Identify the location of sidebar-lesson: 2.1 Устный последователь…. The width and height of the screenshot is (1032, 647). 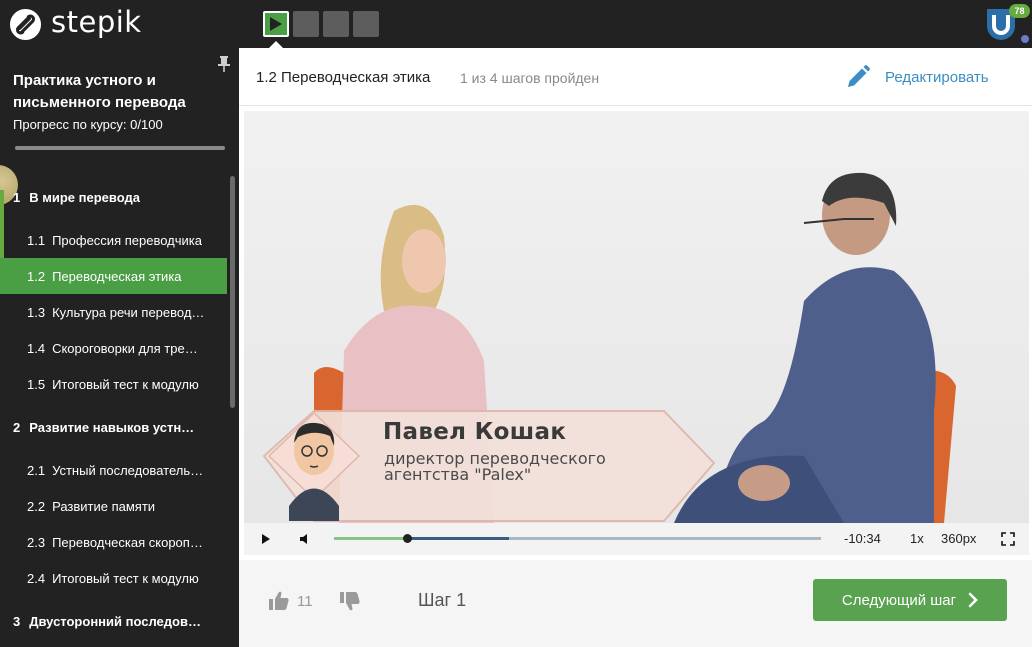
(113, 470).